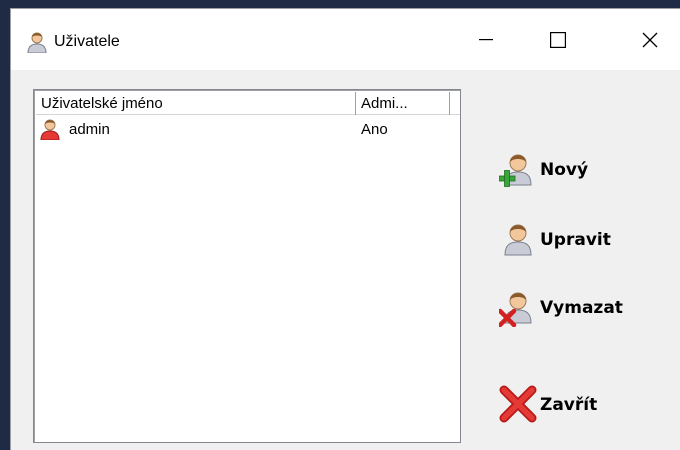 This screenshot has height=450, width=680. I want to click on column-header-username: Uživatelské jméno, so click(196, 103).